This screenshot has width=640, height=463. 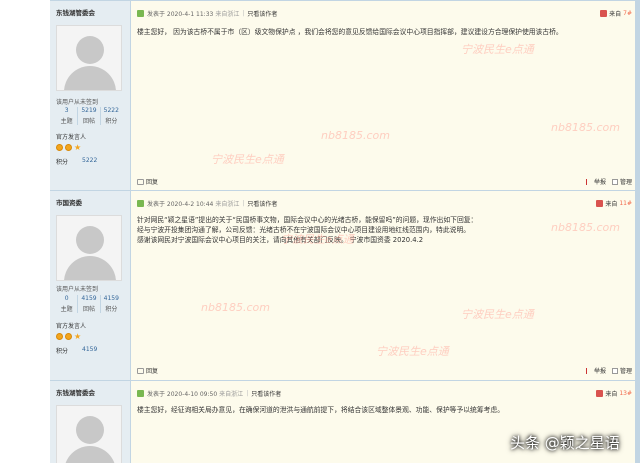 I want to click on stat-replies: 4159 回帖, so click(x=89, y=304).